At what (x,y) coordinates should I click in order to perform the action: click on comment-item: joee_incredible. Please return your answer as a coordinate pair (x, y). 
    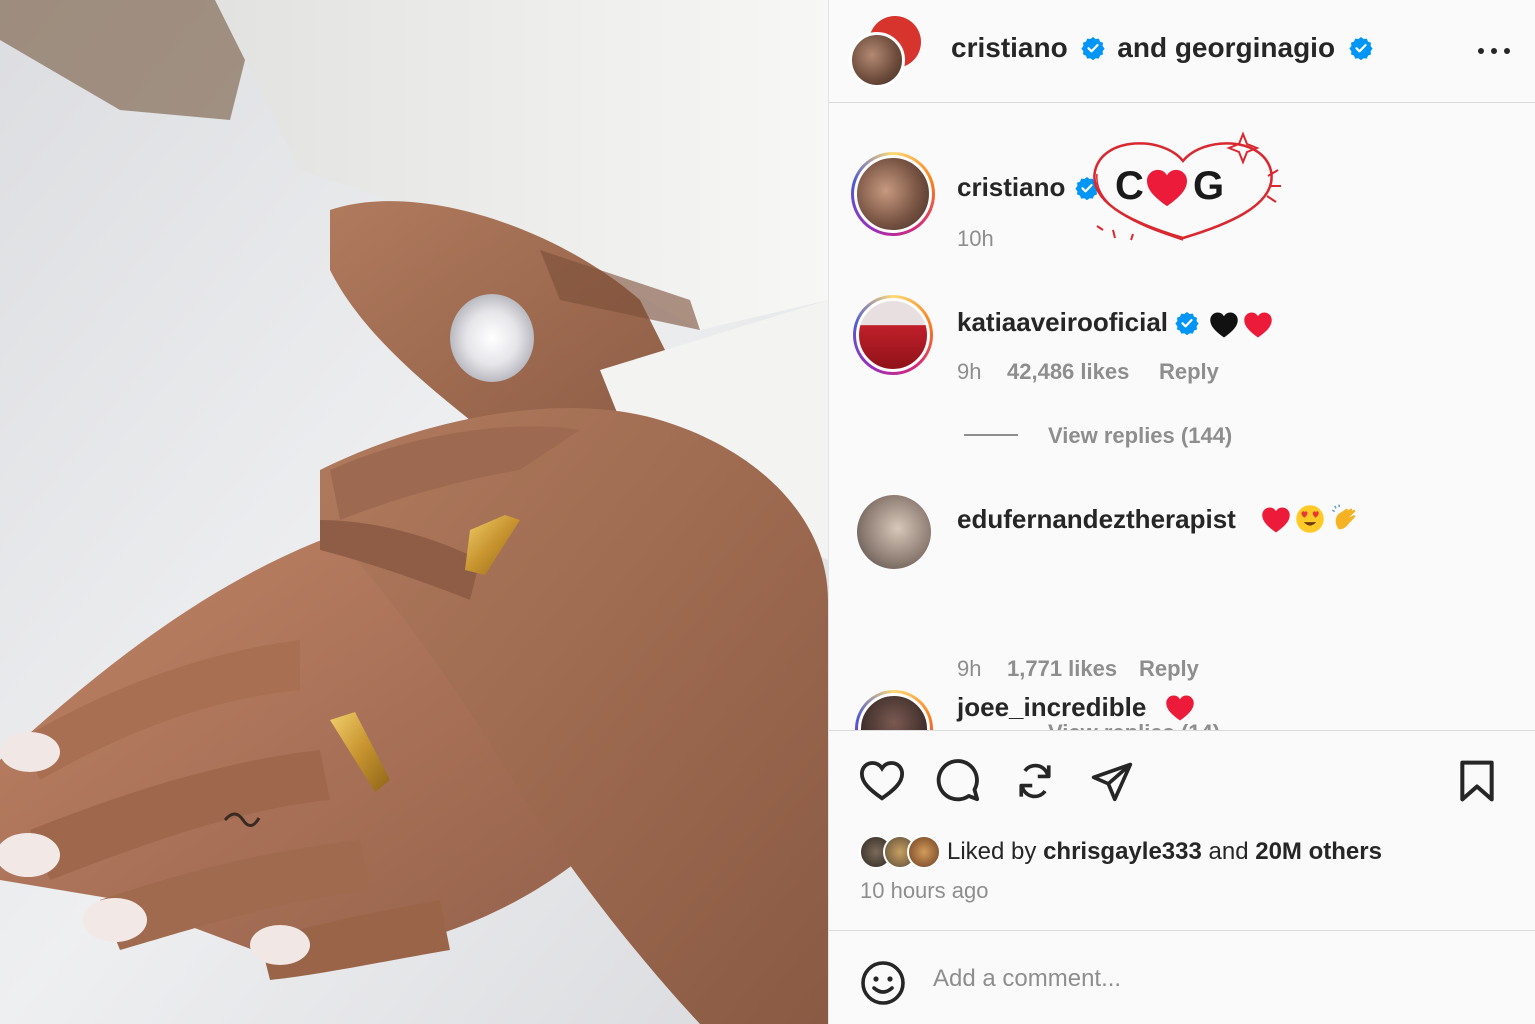
    Looking at the image, I should click on (1182, 707).